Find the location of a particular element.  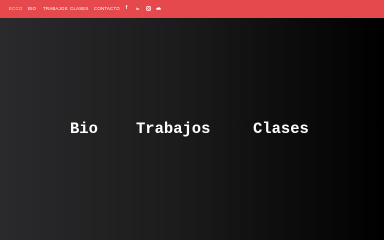

nav-item-bio: BIO is located at coordinates (32, 9).